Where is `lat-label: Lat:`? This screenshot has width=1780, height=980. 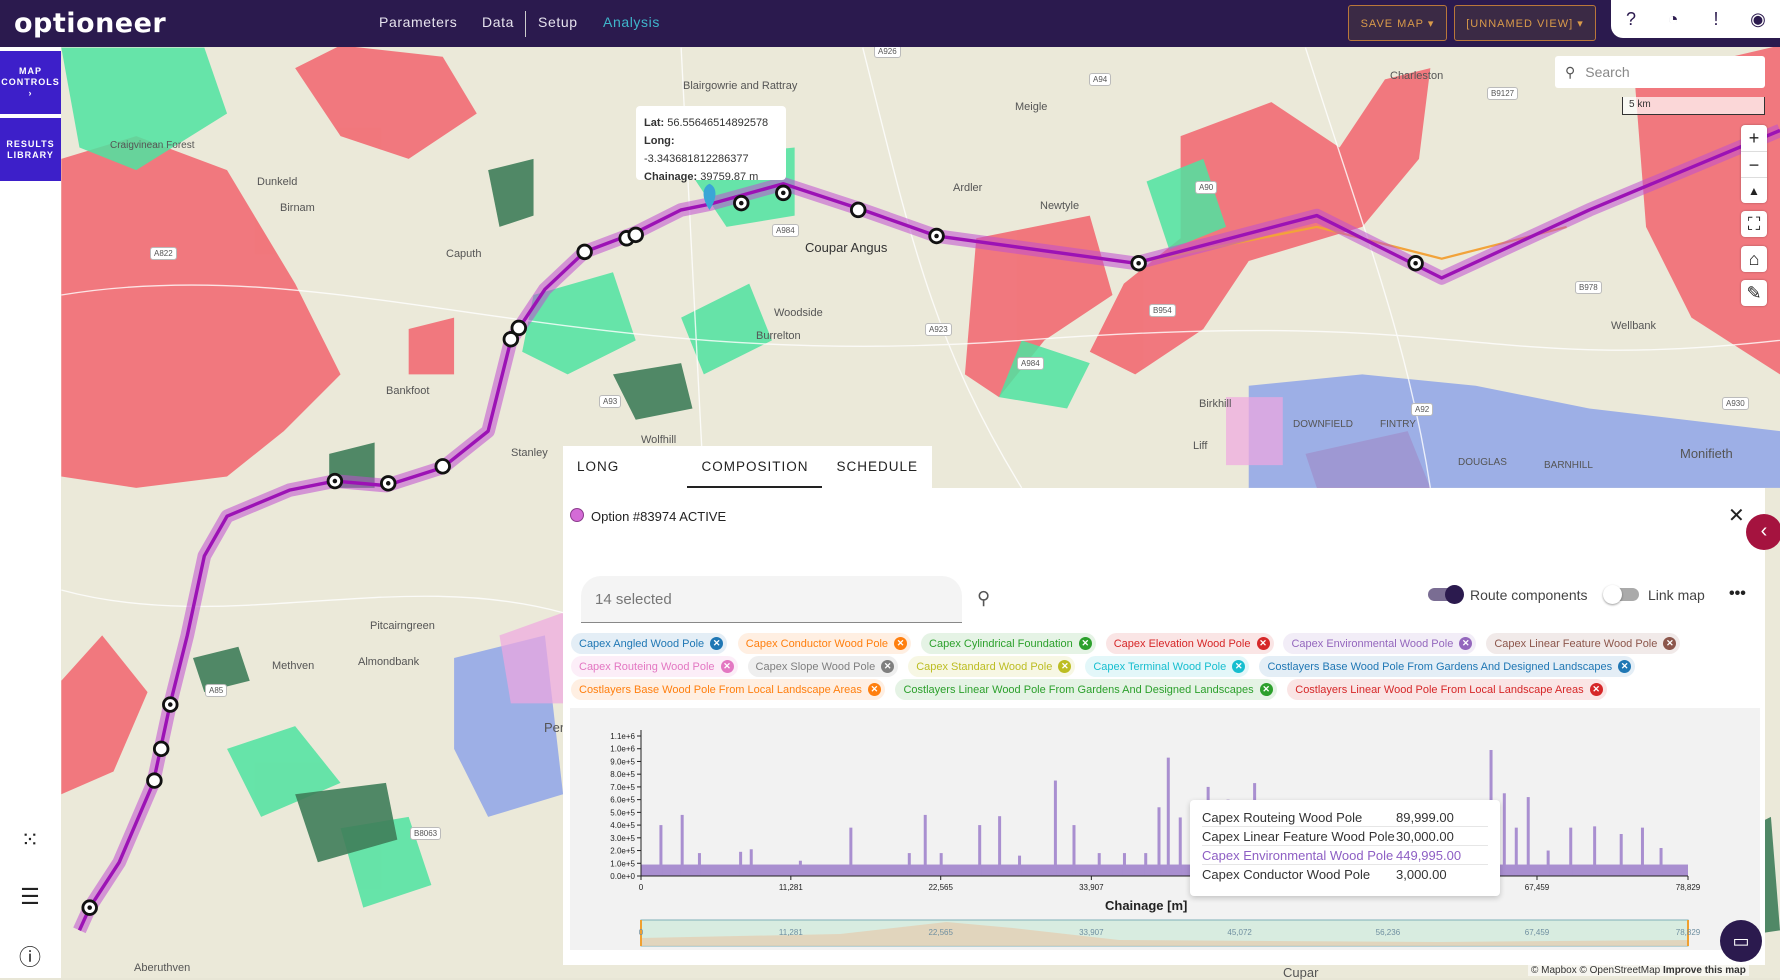
lat-label: Lat: is located at coordinates (654, 123).